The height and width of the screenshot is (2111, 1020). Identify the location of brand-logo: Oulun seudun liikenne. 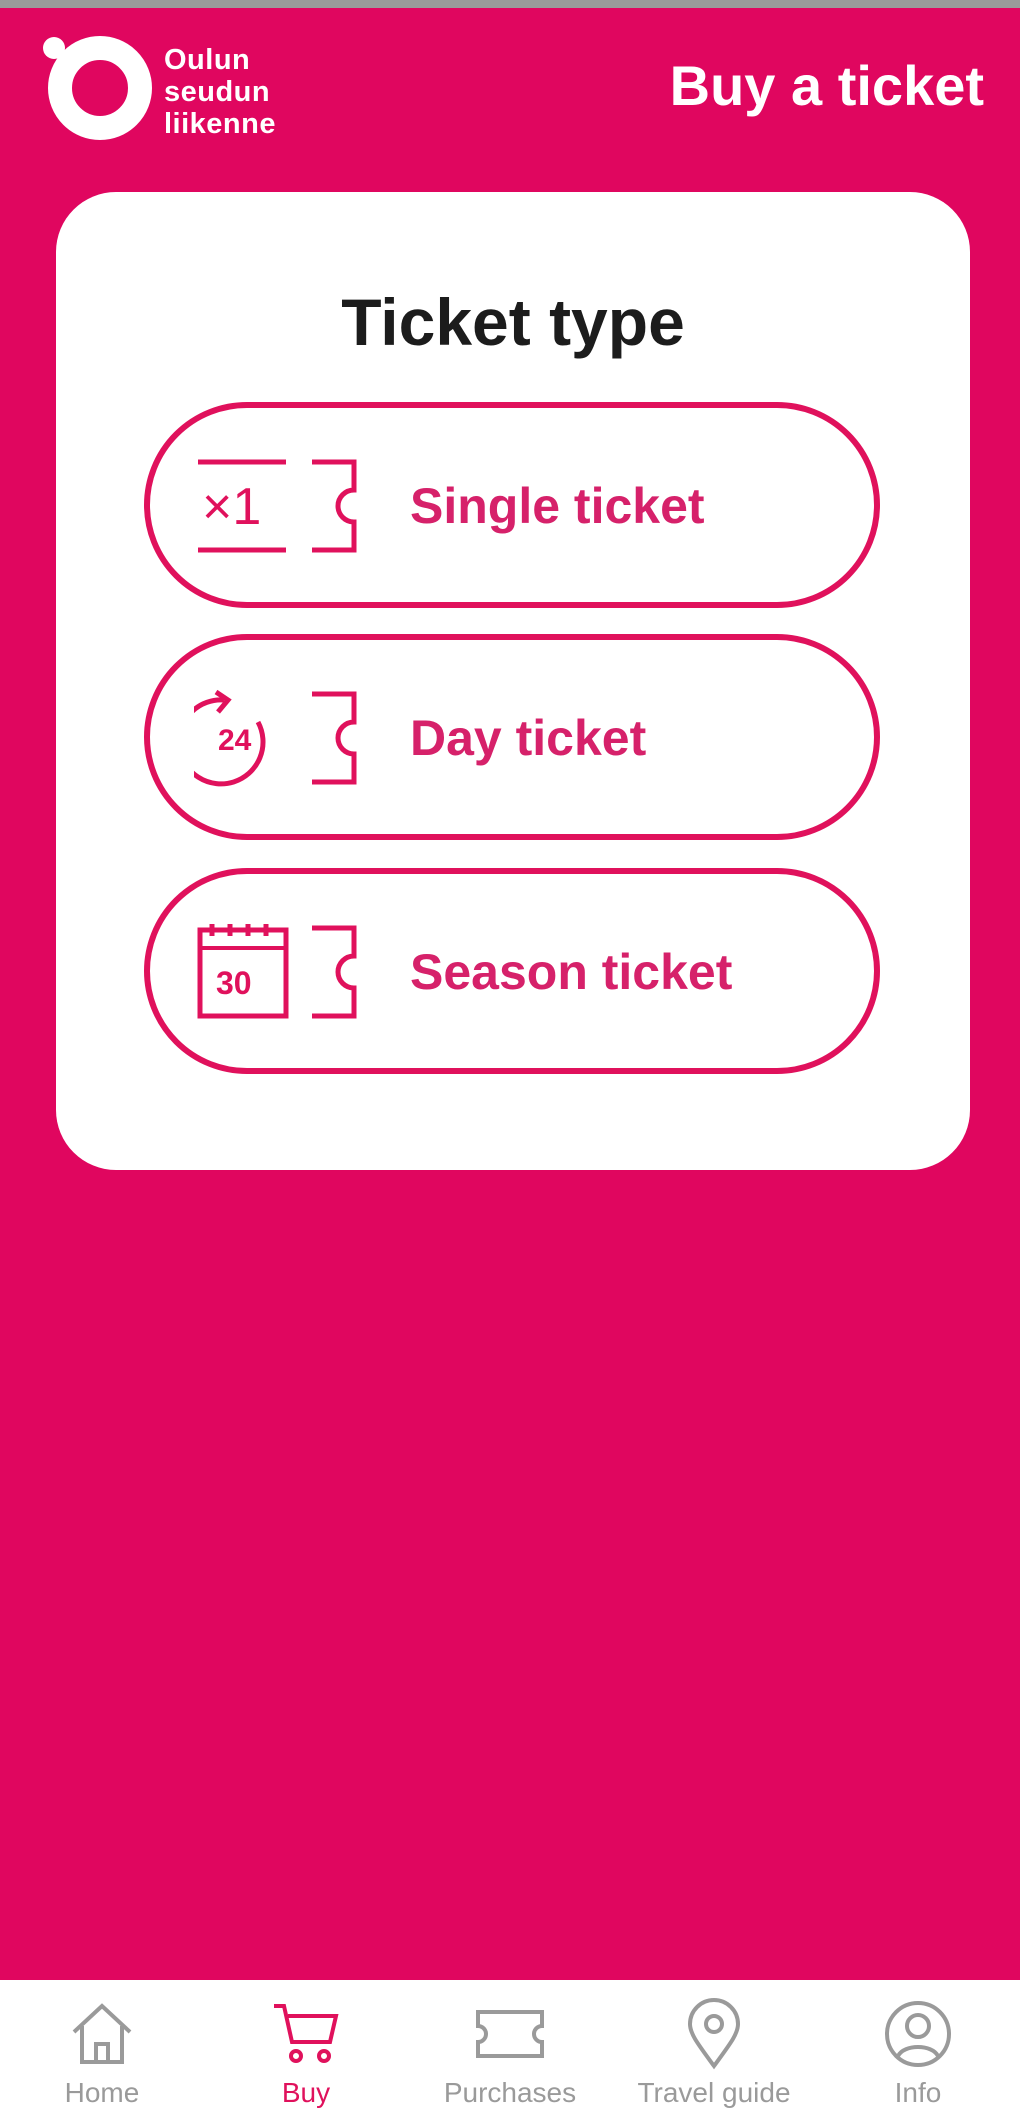
(175, 86).